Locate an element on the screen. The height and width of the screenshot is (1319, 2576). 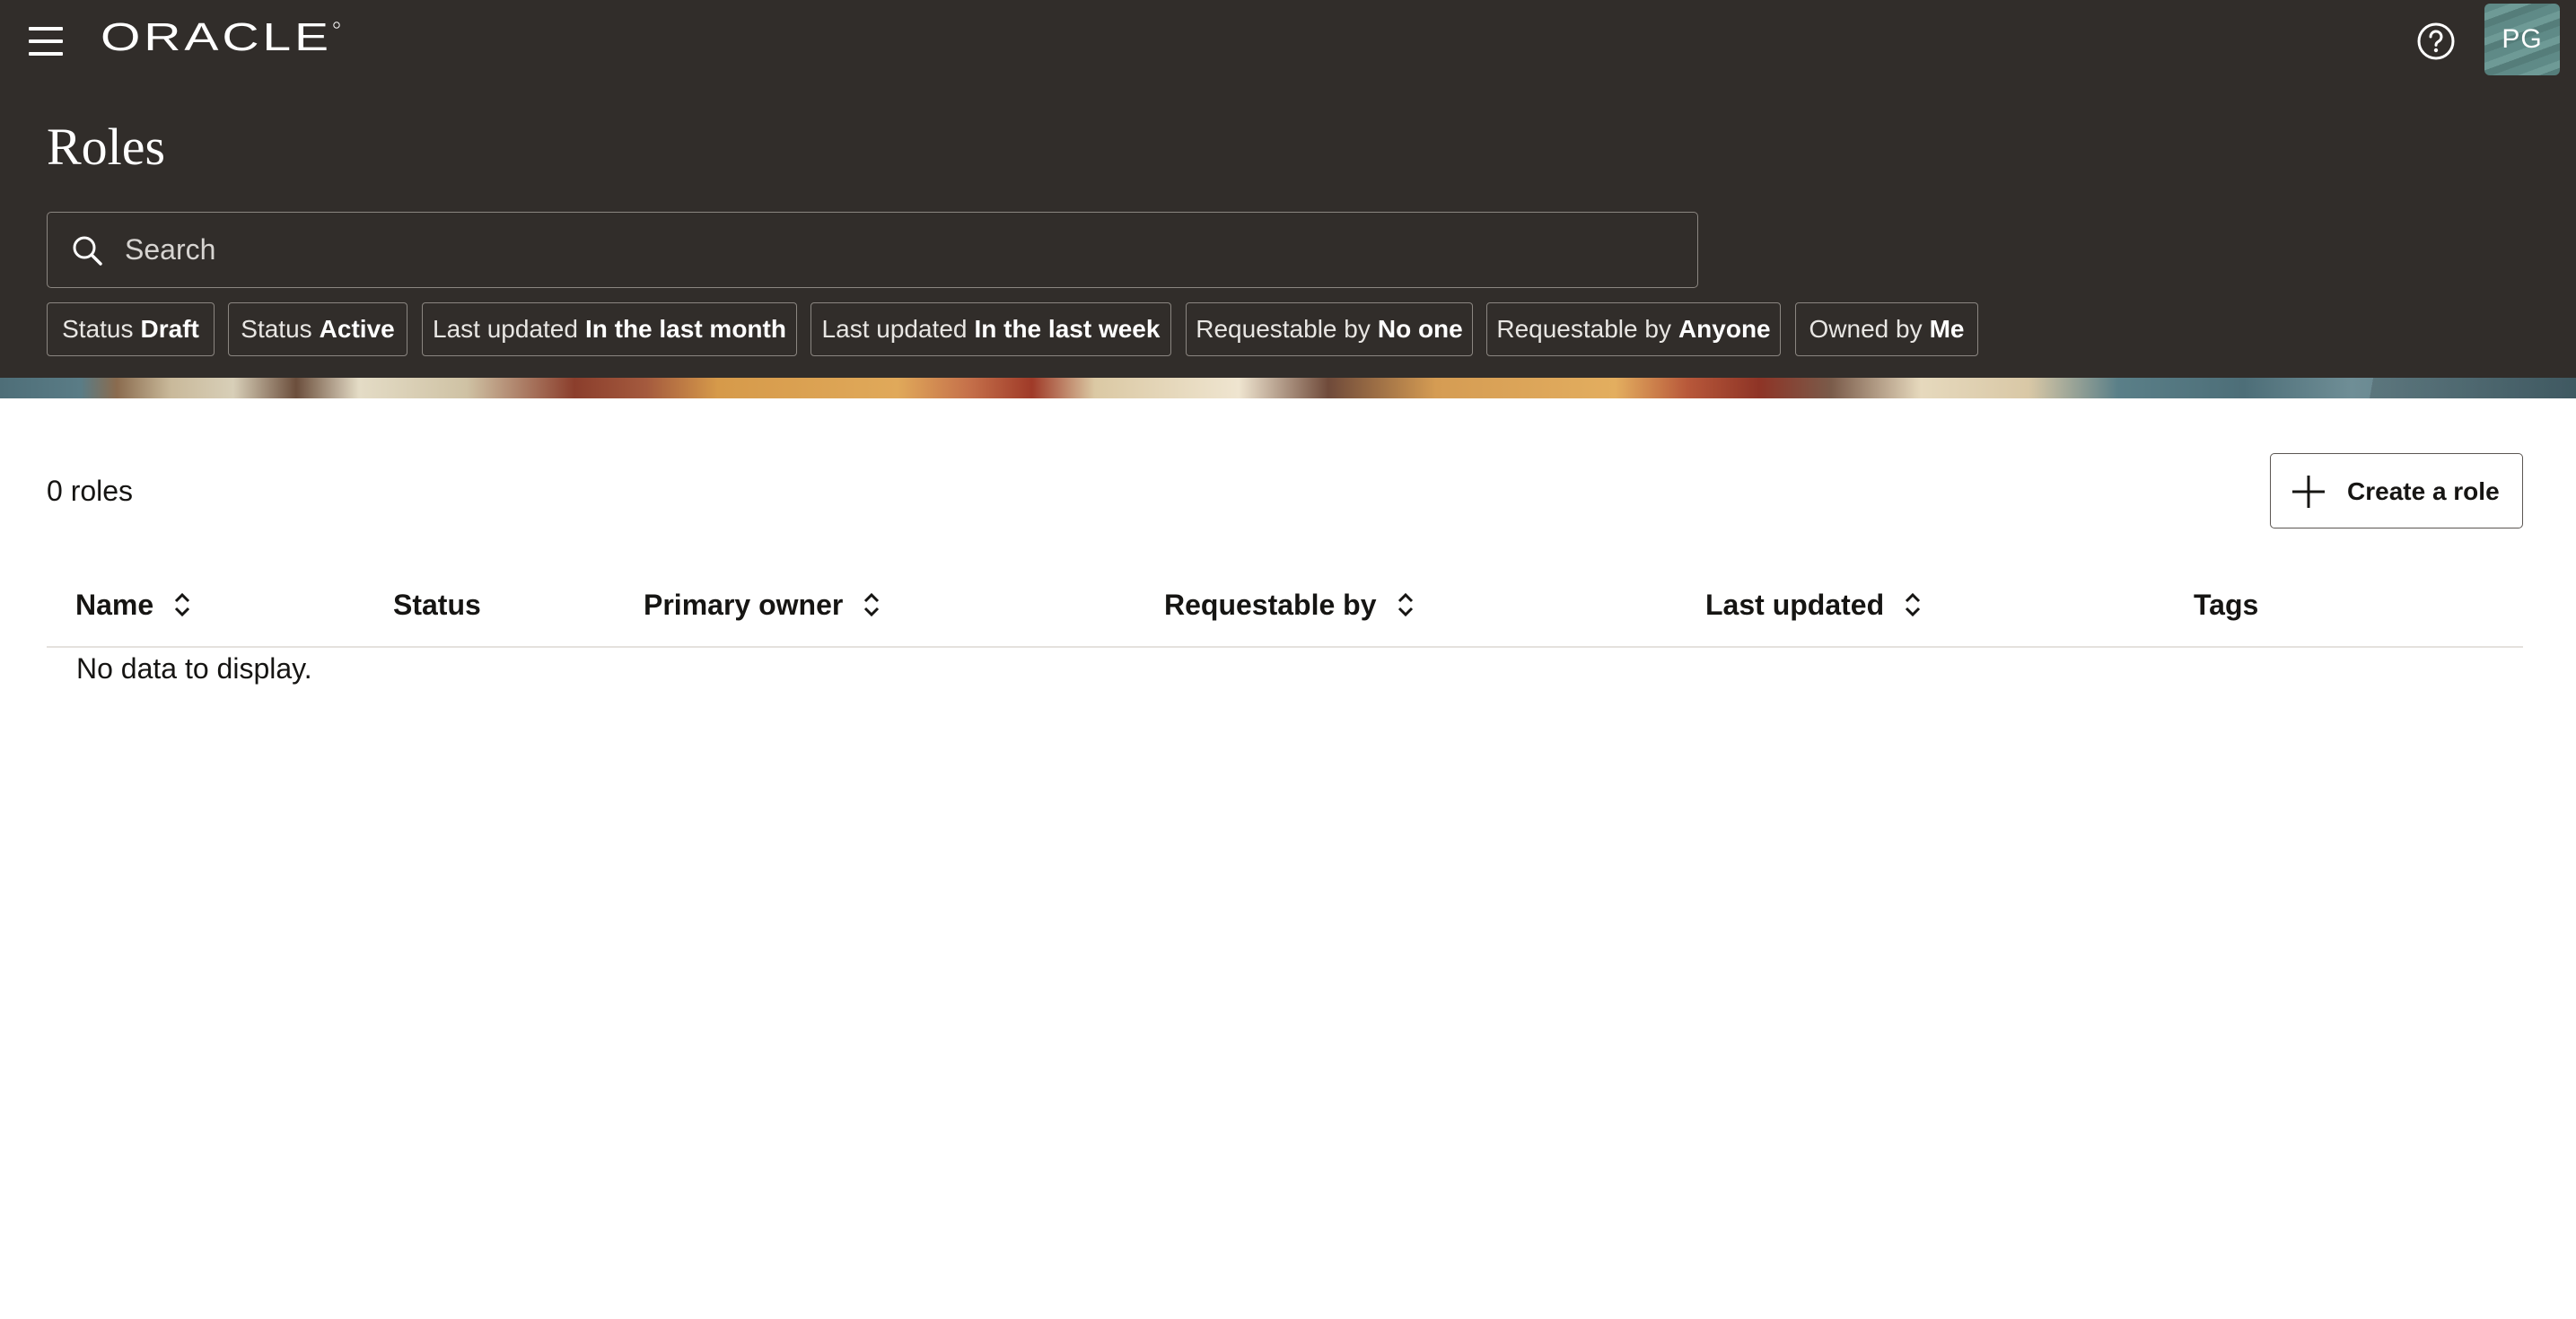
filter-chip-status-draft: Status Draft is located at coordinates (131, 329).